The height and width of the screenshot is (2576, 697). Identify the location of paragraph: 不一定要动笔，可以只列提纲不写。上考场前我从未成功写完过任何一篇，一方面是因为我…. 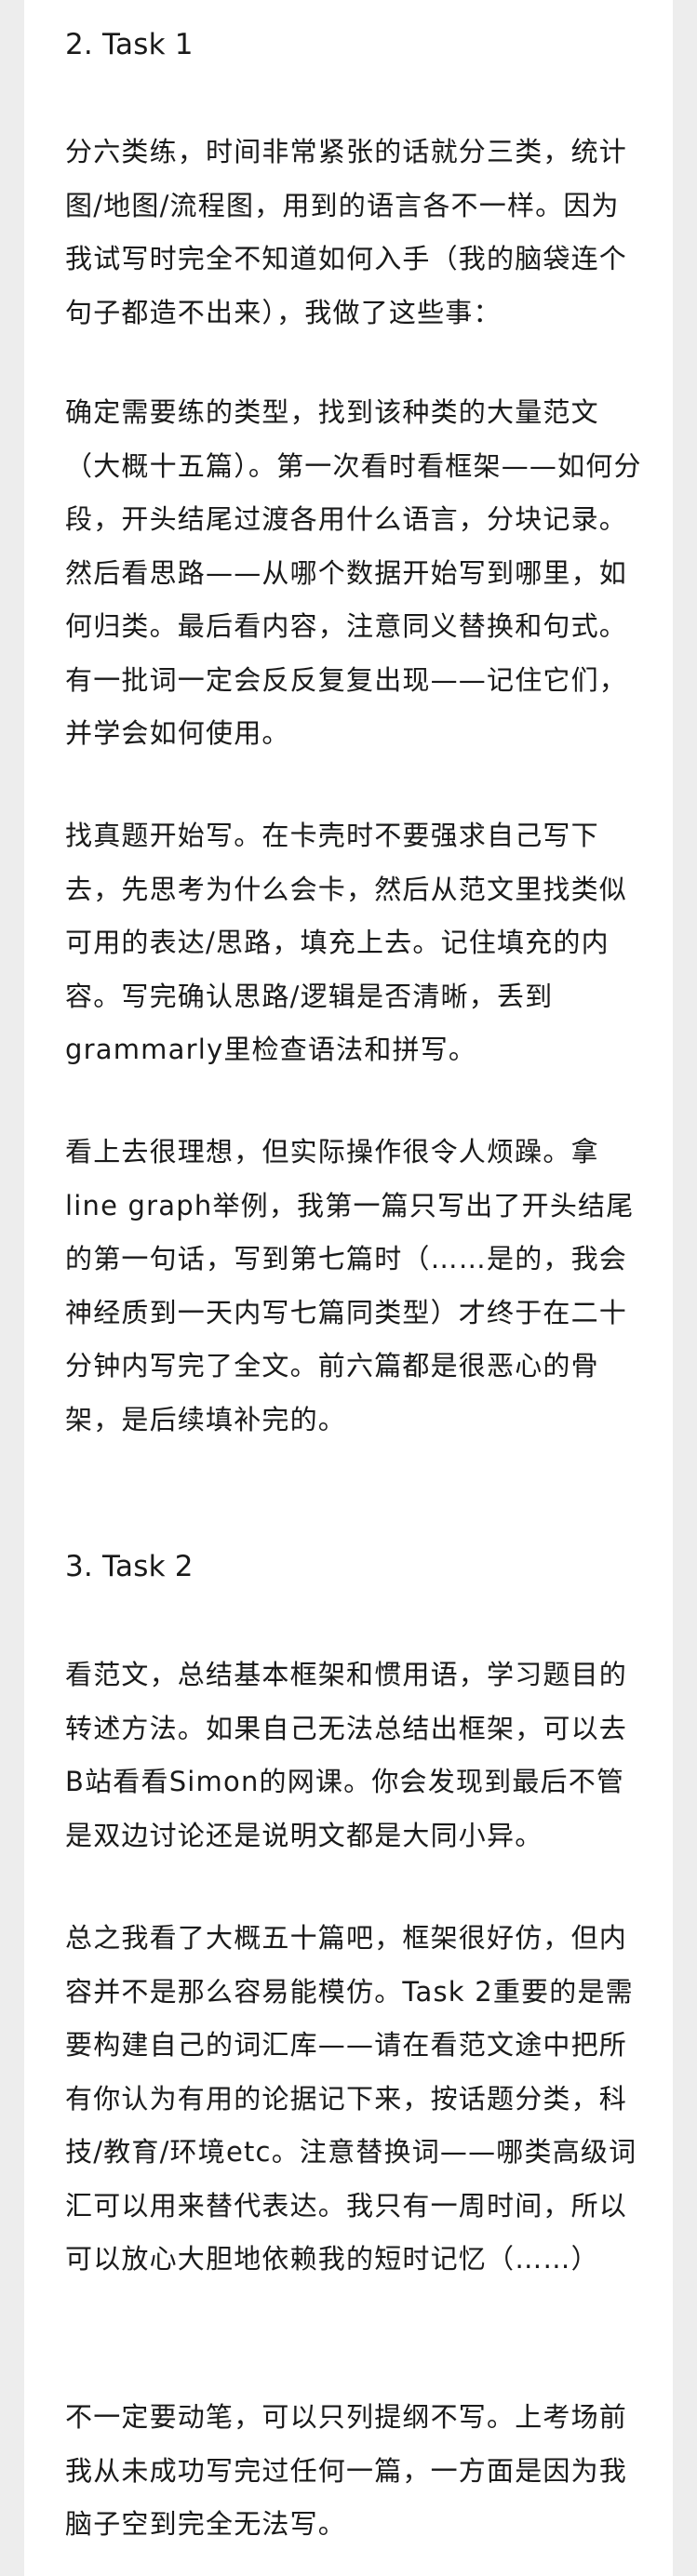
(346, 2470).